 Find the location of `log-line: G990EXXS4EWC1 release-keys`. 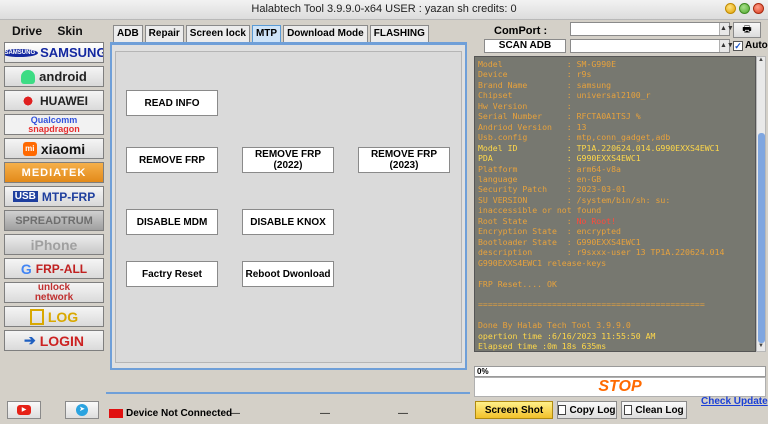

log-line: G990EXXS4EWC1 release-keys is located at coordinates (542, 262).